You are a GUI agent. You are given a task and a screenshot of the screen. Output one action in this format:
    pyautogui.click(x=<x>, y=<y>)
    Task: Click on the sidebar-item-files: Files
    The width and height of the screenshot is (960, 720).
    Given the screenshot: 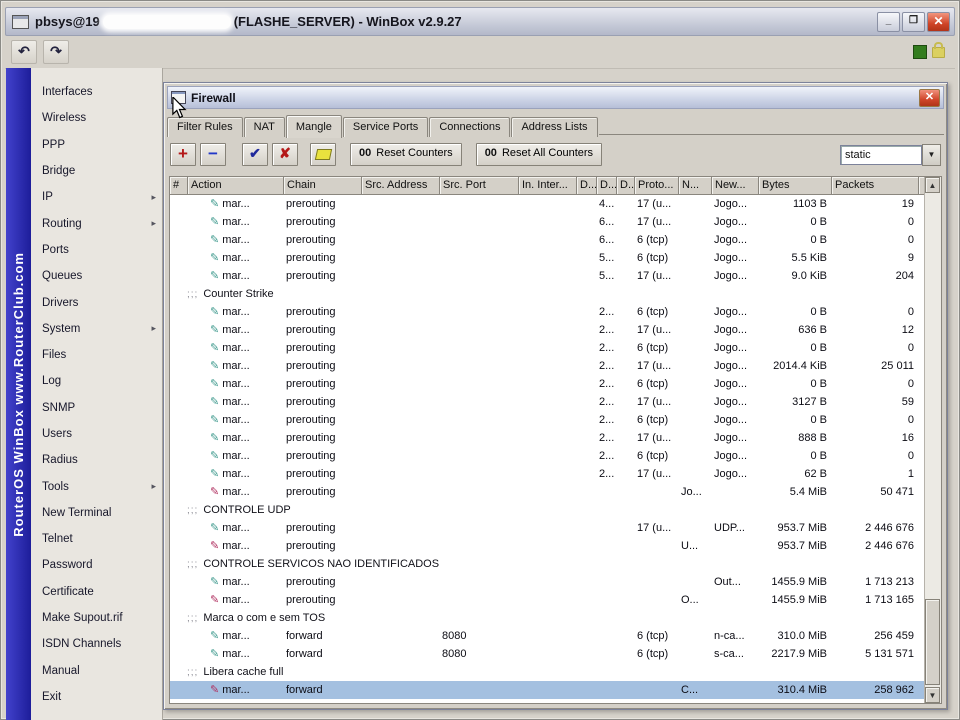 What is the action you would take?
    pyautogui.click(x=96, y=355)
    